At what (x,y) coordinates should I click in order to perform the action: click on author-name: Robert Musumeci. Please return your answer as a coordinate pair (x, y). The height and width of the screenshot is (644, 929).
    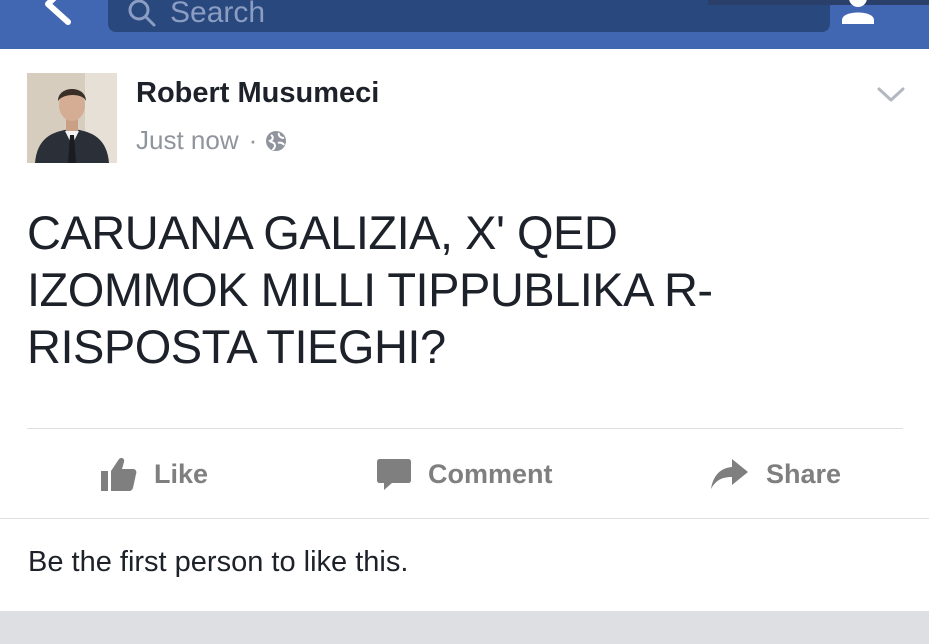
    Looking at the image, I should click on (257, 93).